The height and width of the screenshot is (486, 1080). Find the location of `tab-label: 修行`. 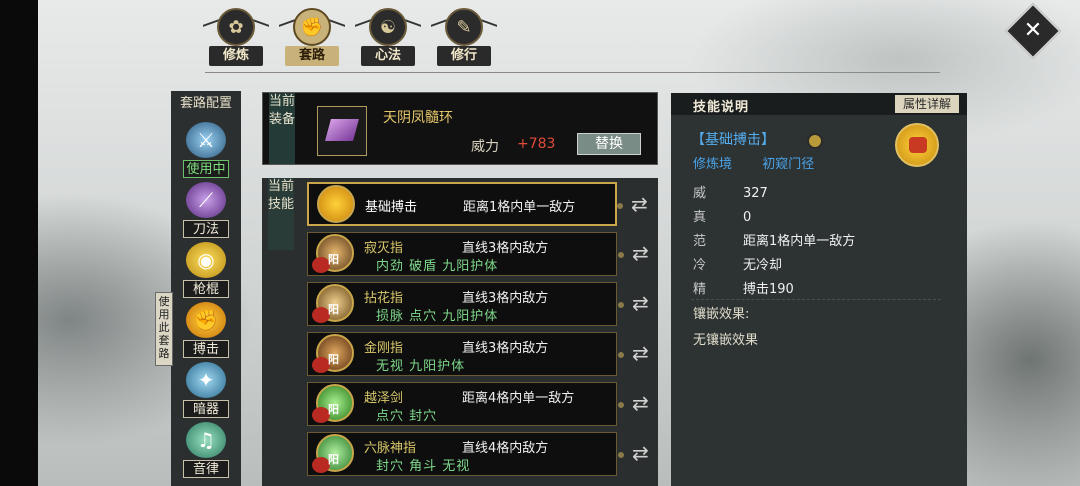

tab-label: 修行 is located at coordinates (464, 56).